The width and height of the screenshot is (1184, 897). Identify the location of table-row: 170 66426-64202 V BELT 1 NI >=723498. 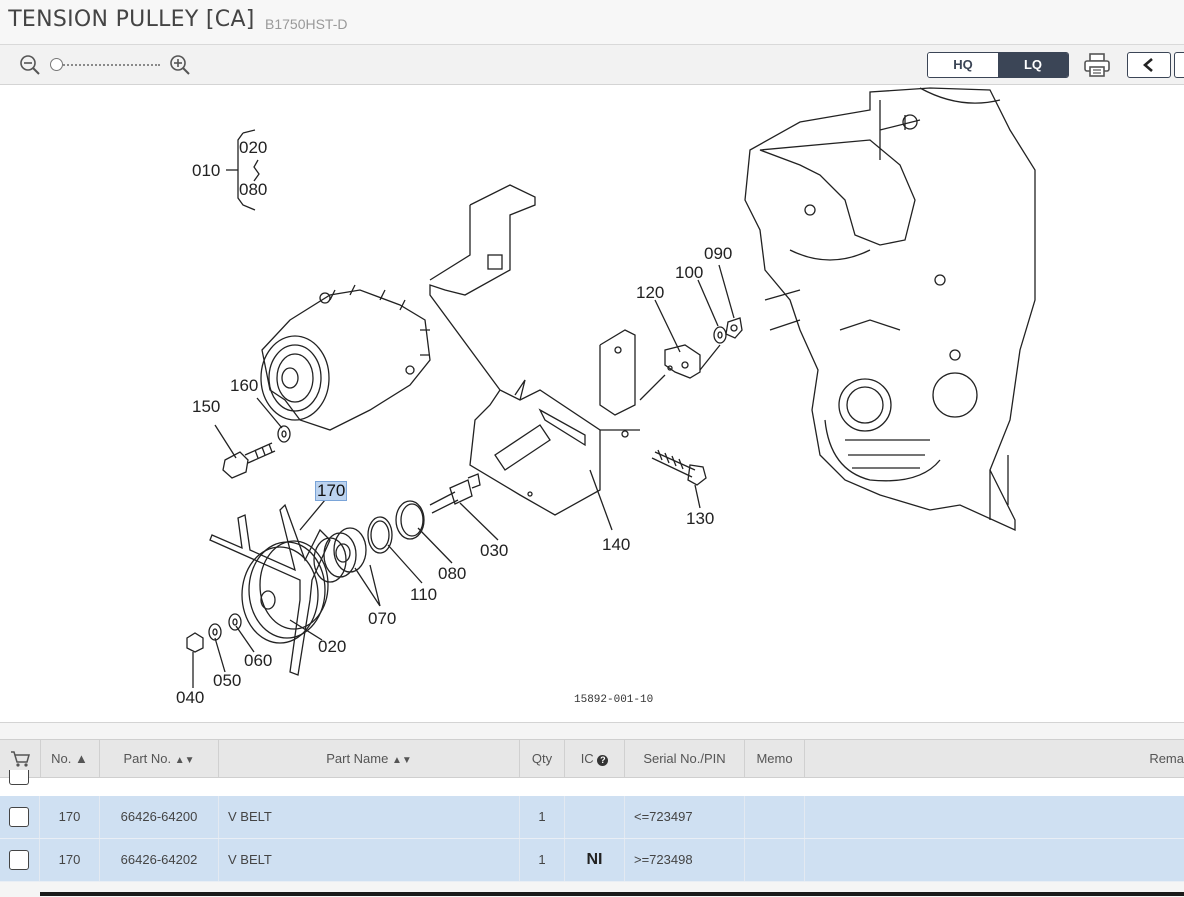
(592, 860).